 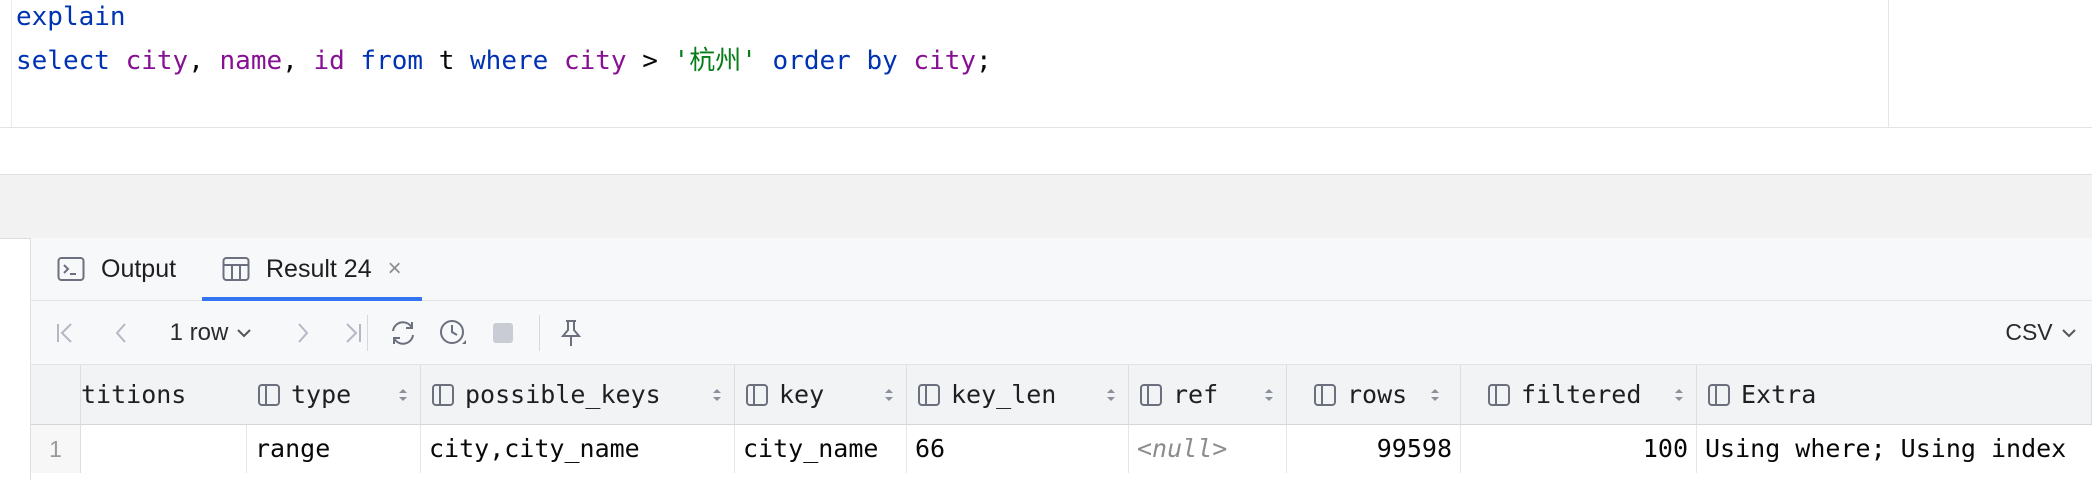 I want to click on column-header-key: key, so click(x=821, y=395).